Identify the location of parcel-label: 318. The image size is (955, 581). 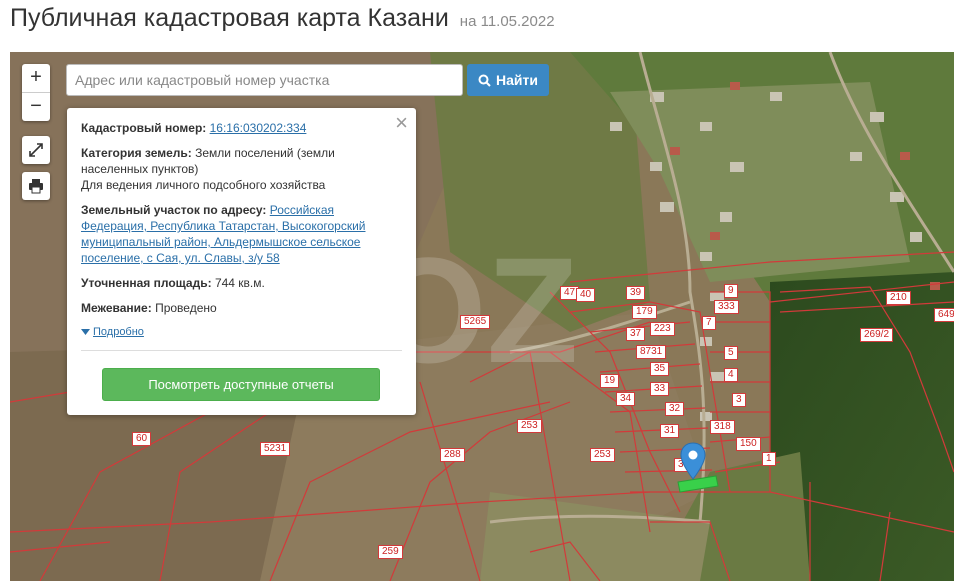
(722, 427).